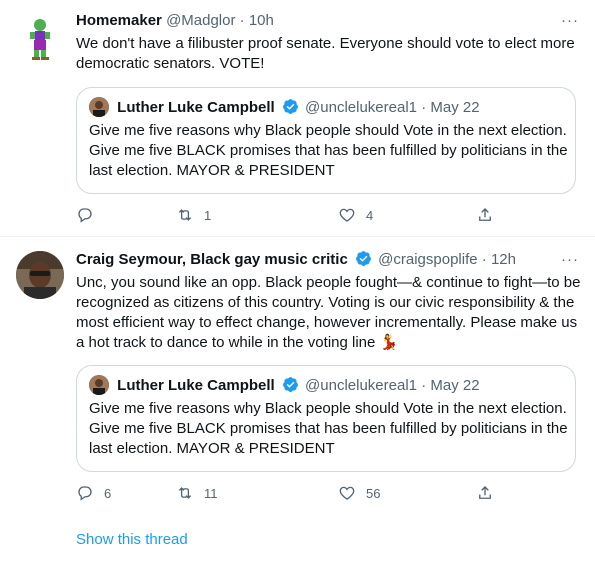 This screenshot has width=595, height=566. Describe the element at coordinates (373, 493) in the screenshot. I see `like-count: 56` at that location.